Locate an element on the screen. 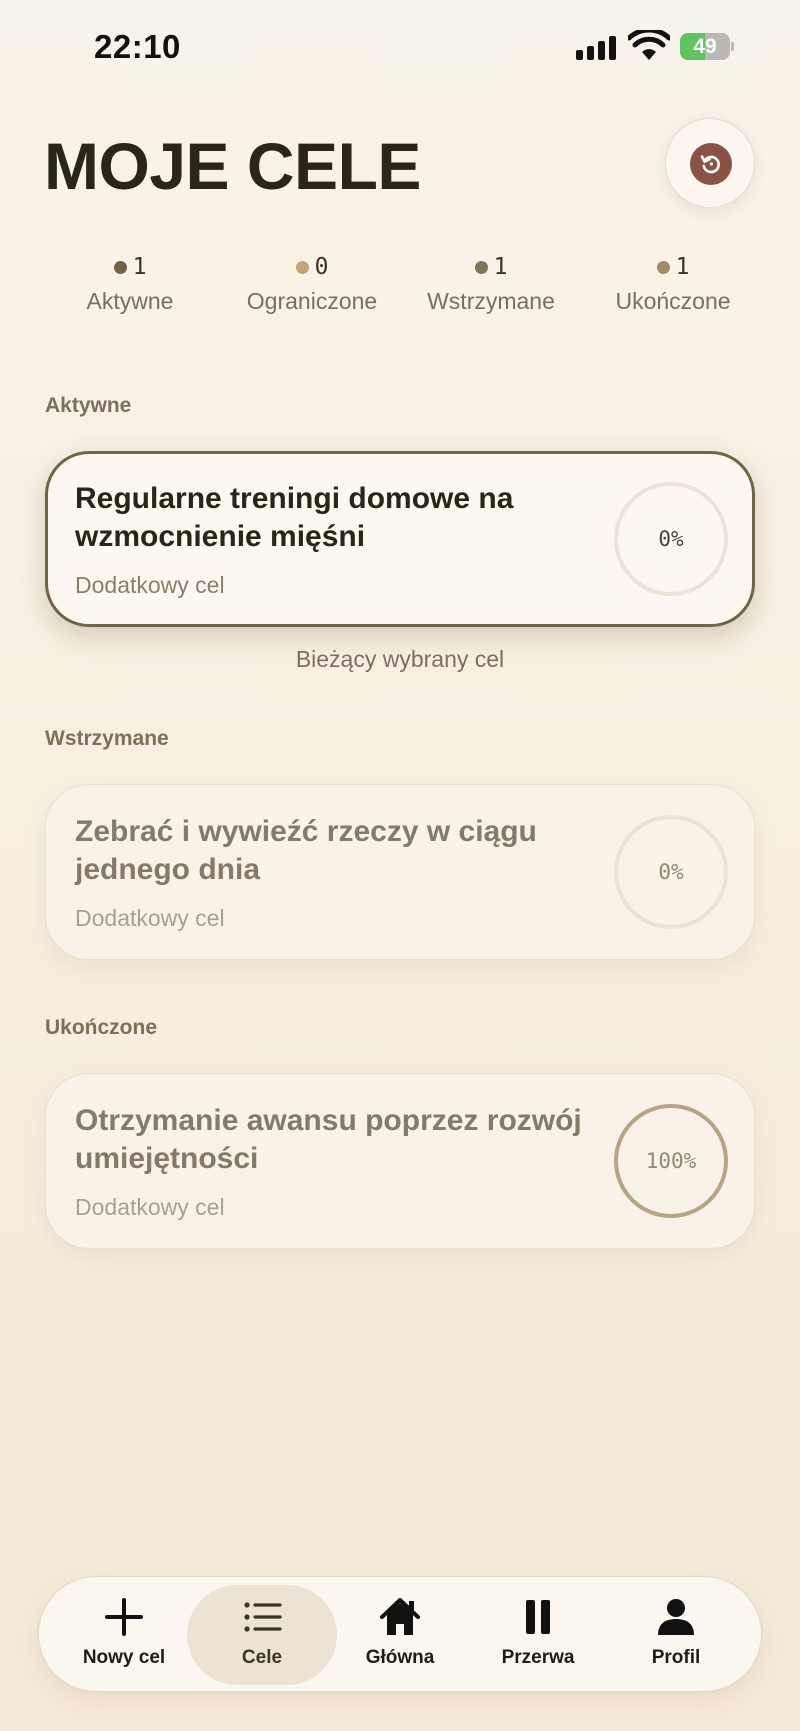  stat-active: 1 Aktywne is located at coordinates (130, 282).